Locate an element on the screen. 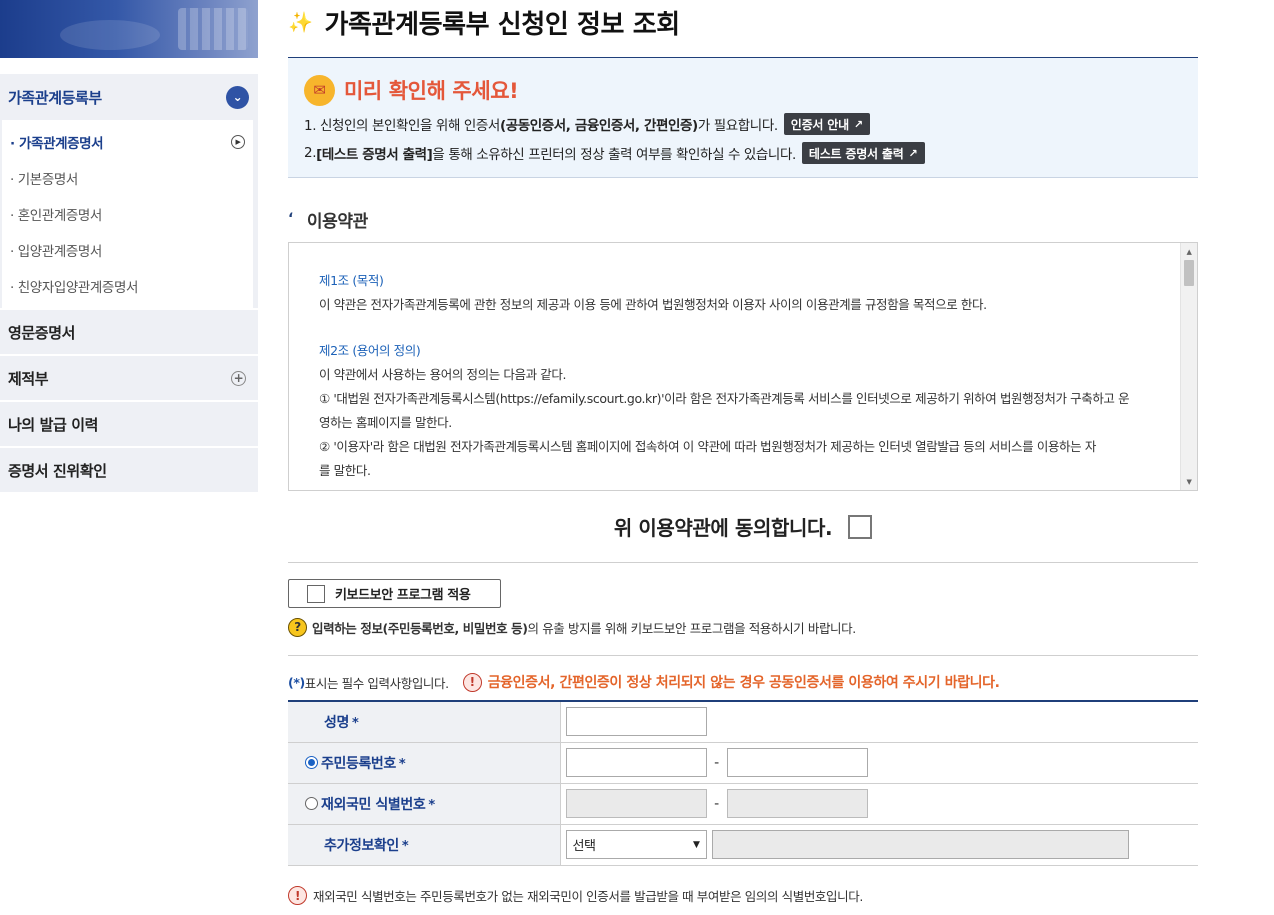 The width and height of the screenshot is (1274, 915). sidebar-sub-item-full-adoption-cert: · 친양자입양관계증명서 is located at coordinates (127, 286).